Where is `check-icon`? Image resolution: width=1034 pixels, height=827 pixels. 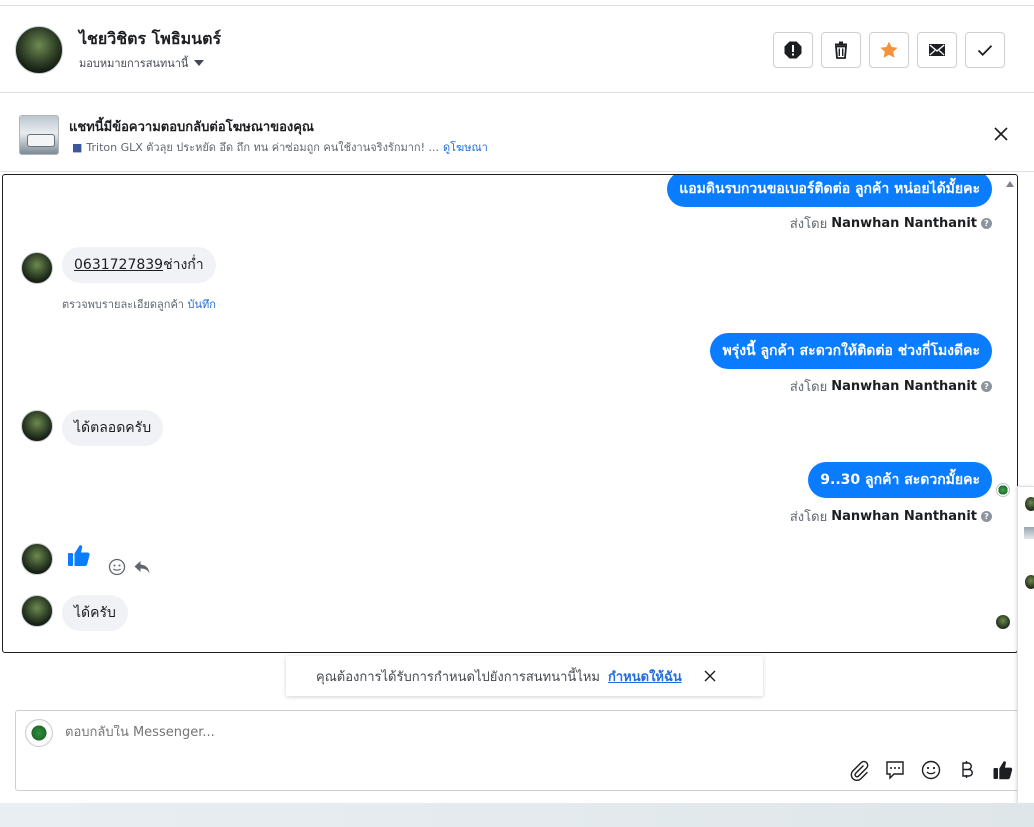
check-icon is located at coordinates (985, 50).